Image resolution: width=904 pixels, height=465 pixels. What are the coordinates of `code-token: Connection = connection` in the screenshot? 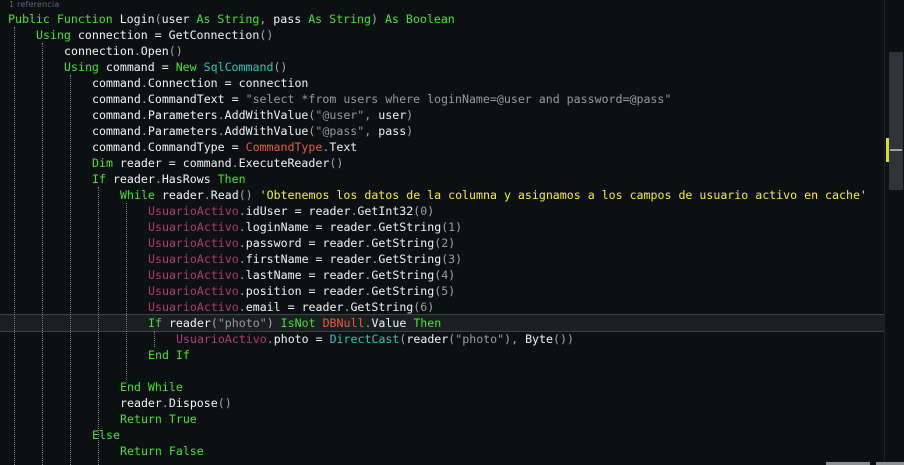 It's located at (228, 83).